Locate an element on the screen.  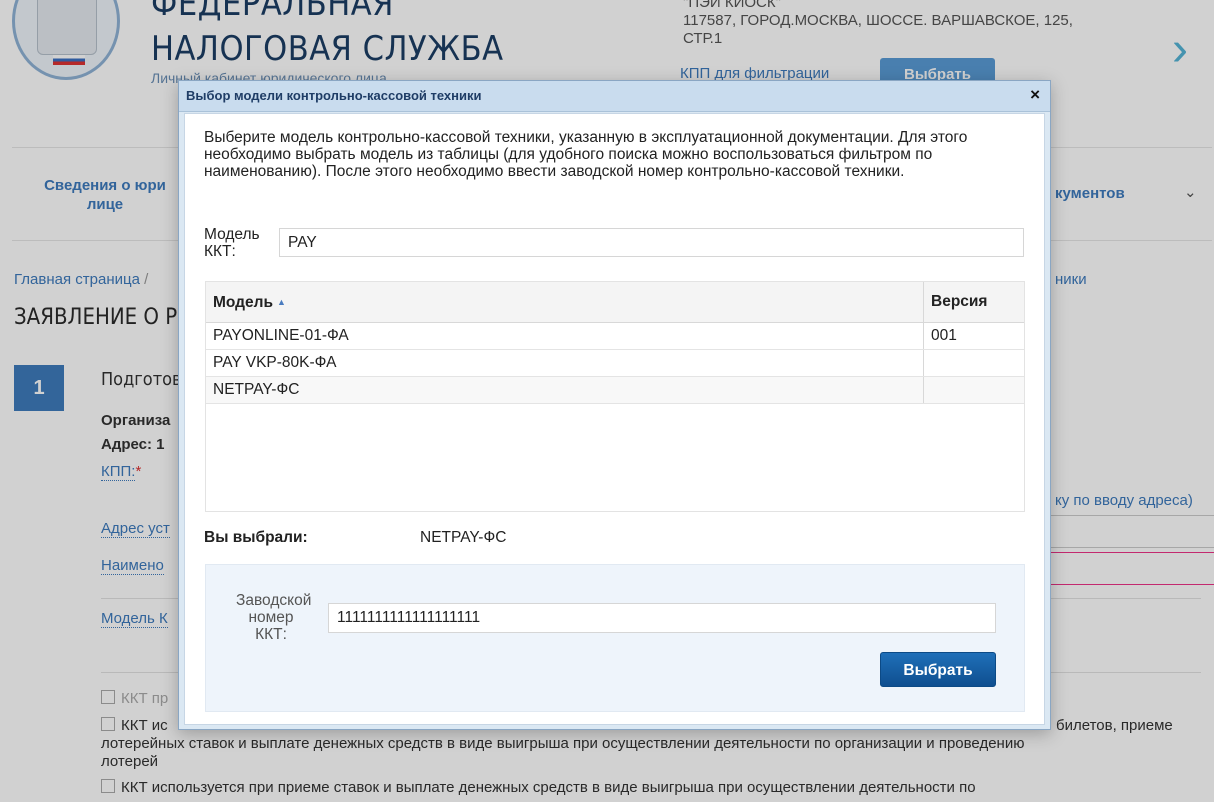
serial-number-label: Заводской номер ККТ: is located at coordinates (274, 617).